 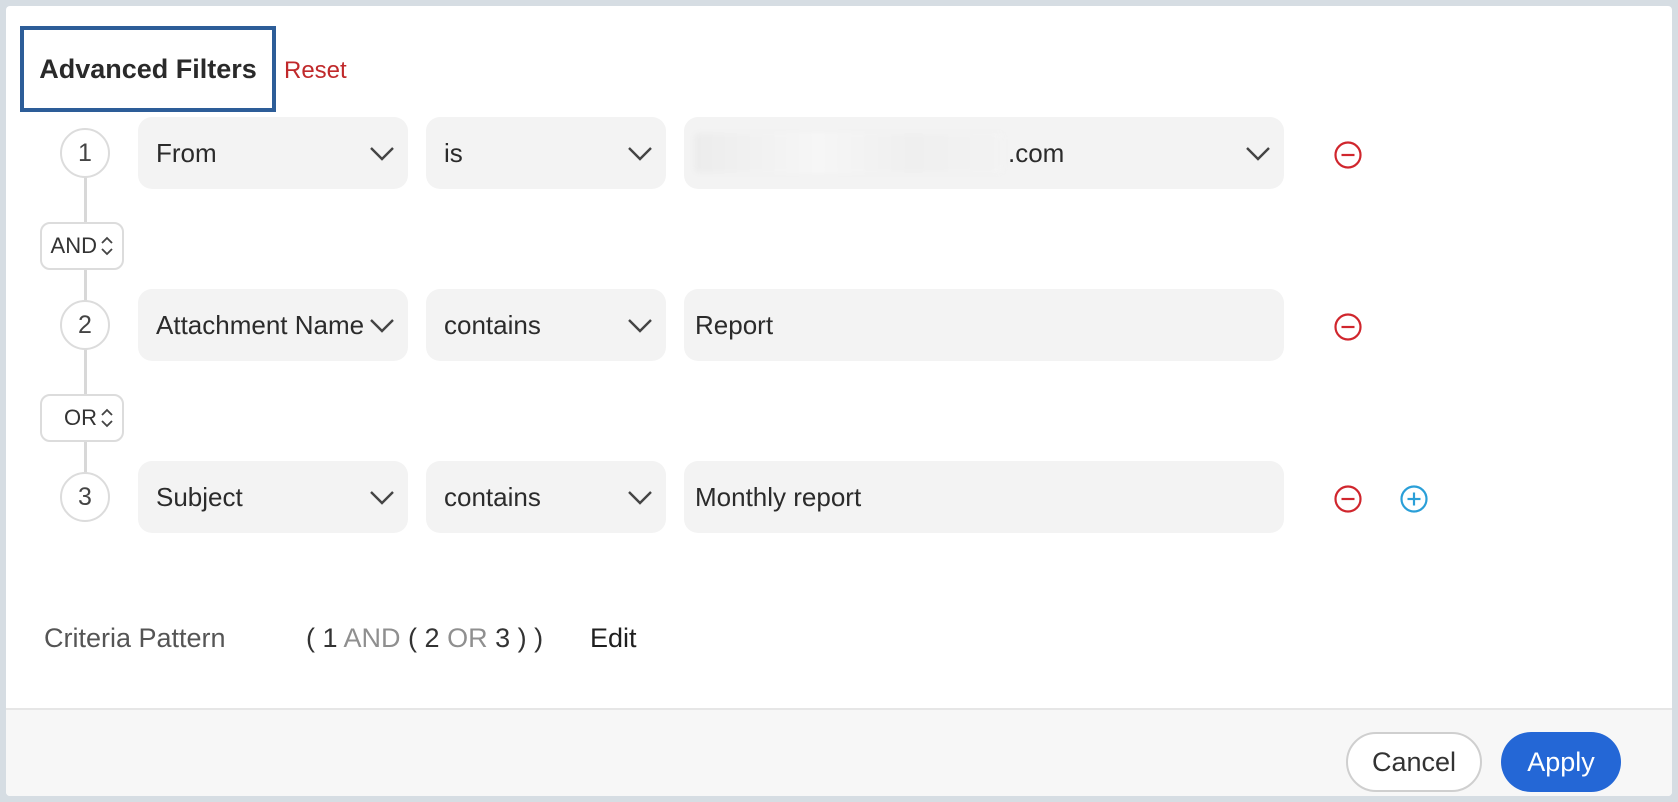 What do you see at coordinates (839, 752) in the screenshot?
I see `dialog-footer: Cancel Apply` at bounding box center [839, 752].